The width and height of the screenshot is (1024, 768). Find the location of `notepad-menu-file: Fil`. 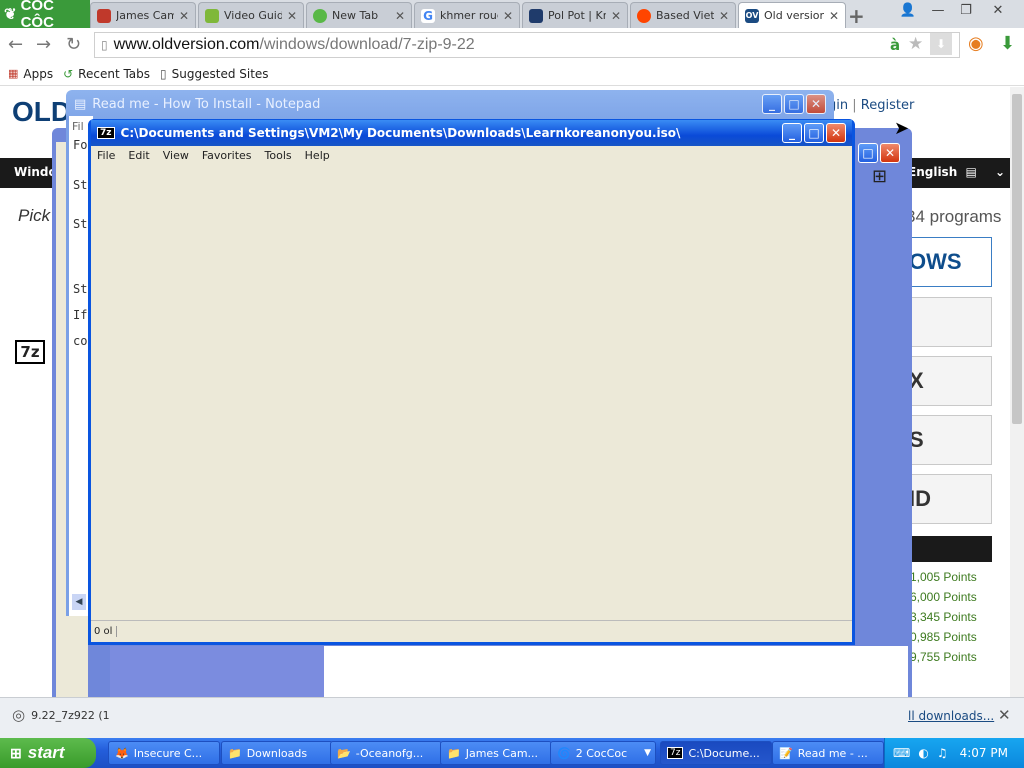

notepad-menu-file: Fil is located at coordinates (78, 126).